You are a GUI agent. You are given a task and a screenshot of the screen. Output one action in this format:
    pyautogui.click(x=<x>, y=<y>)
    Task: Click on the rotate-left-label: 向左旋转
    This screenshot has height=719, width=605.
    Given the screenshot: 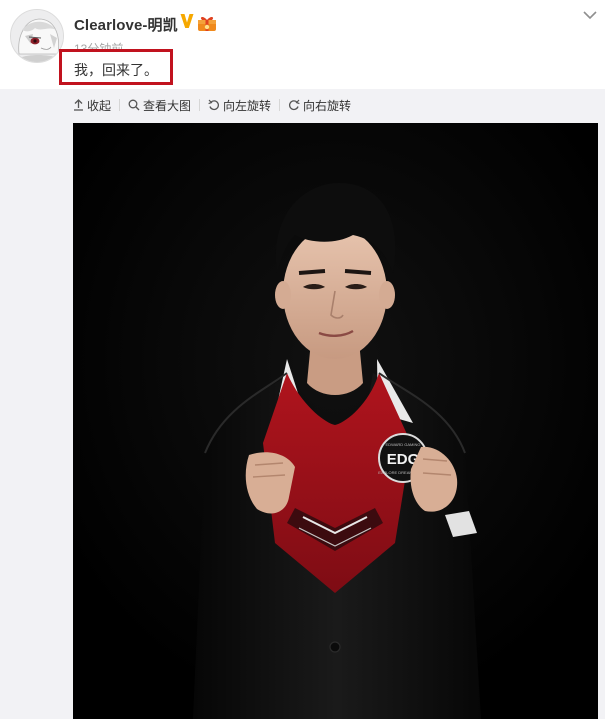 What is the action you would take?
    pyautogui.click(x=247, y=105)
    